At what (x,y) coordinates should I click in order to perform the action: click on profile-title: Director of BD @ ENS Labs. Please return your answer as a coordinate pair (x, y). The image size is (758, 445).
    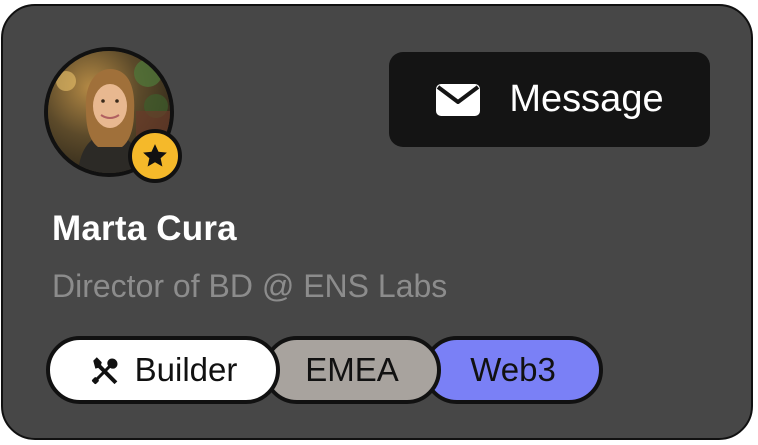
    Looking at the image, I should click on (250, 286).